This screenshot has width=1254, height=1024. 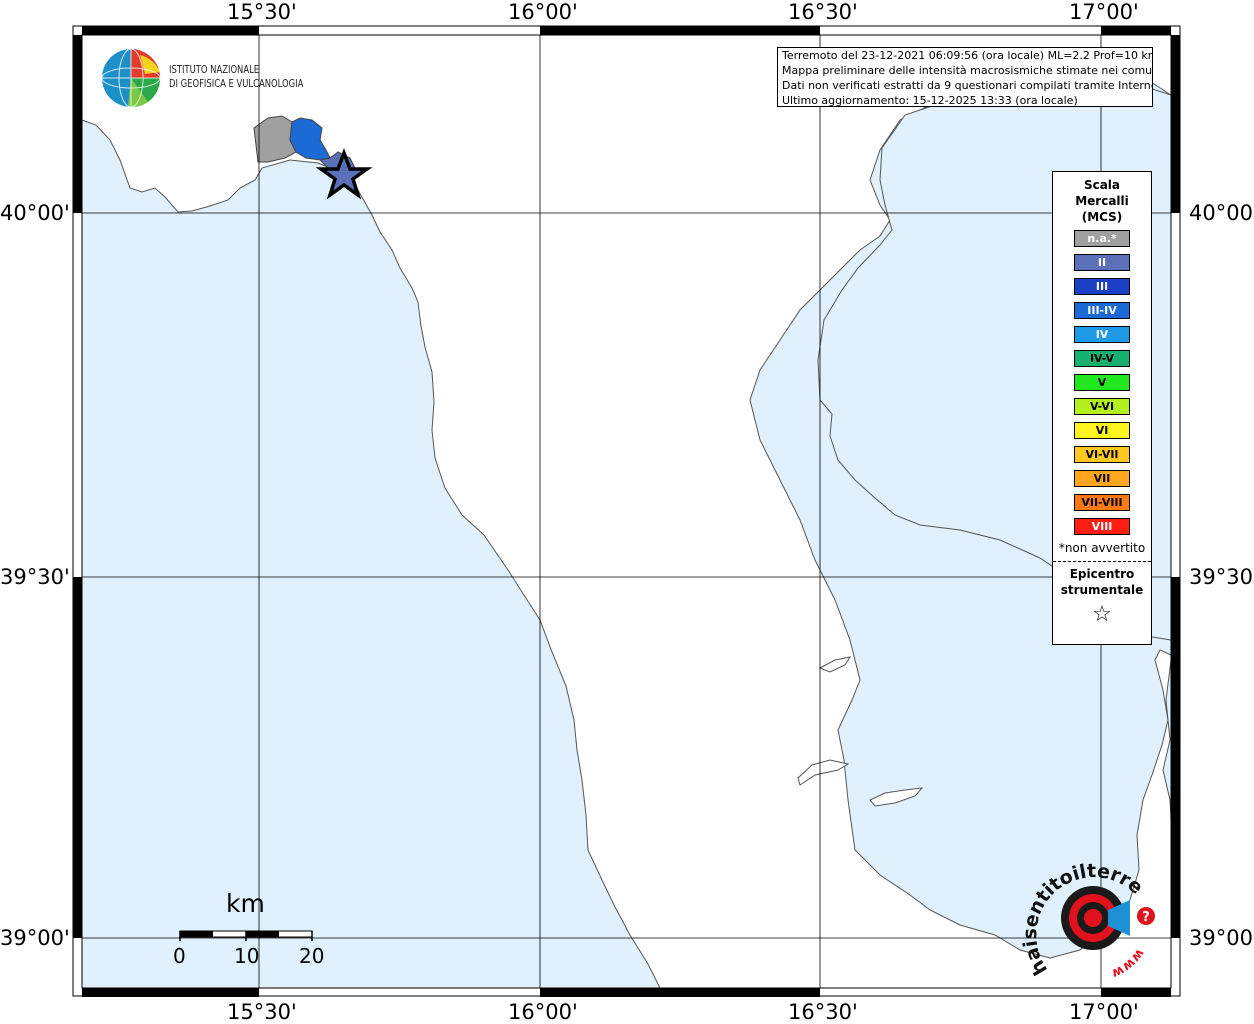 What do you see at coordinates (823, 1012) in the screenshot?
I see `lon-label-bottom-3: 16°30'` at bounding box center [823, 1012].